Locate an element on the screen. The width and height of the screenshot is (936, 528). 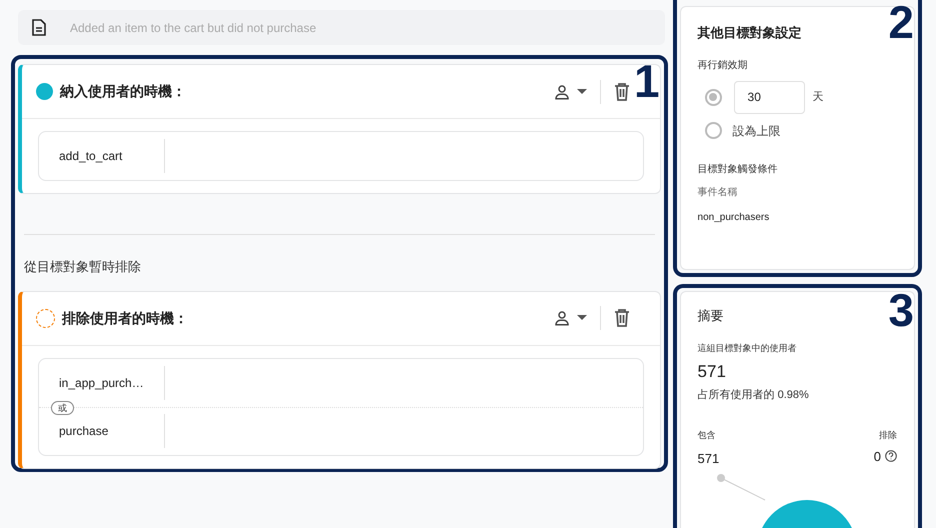
settings-title: 其他目標對象設定 is located at coordinates (750, 33).